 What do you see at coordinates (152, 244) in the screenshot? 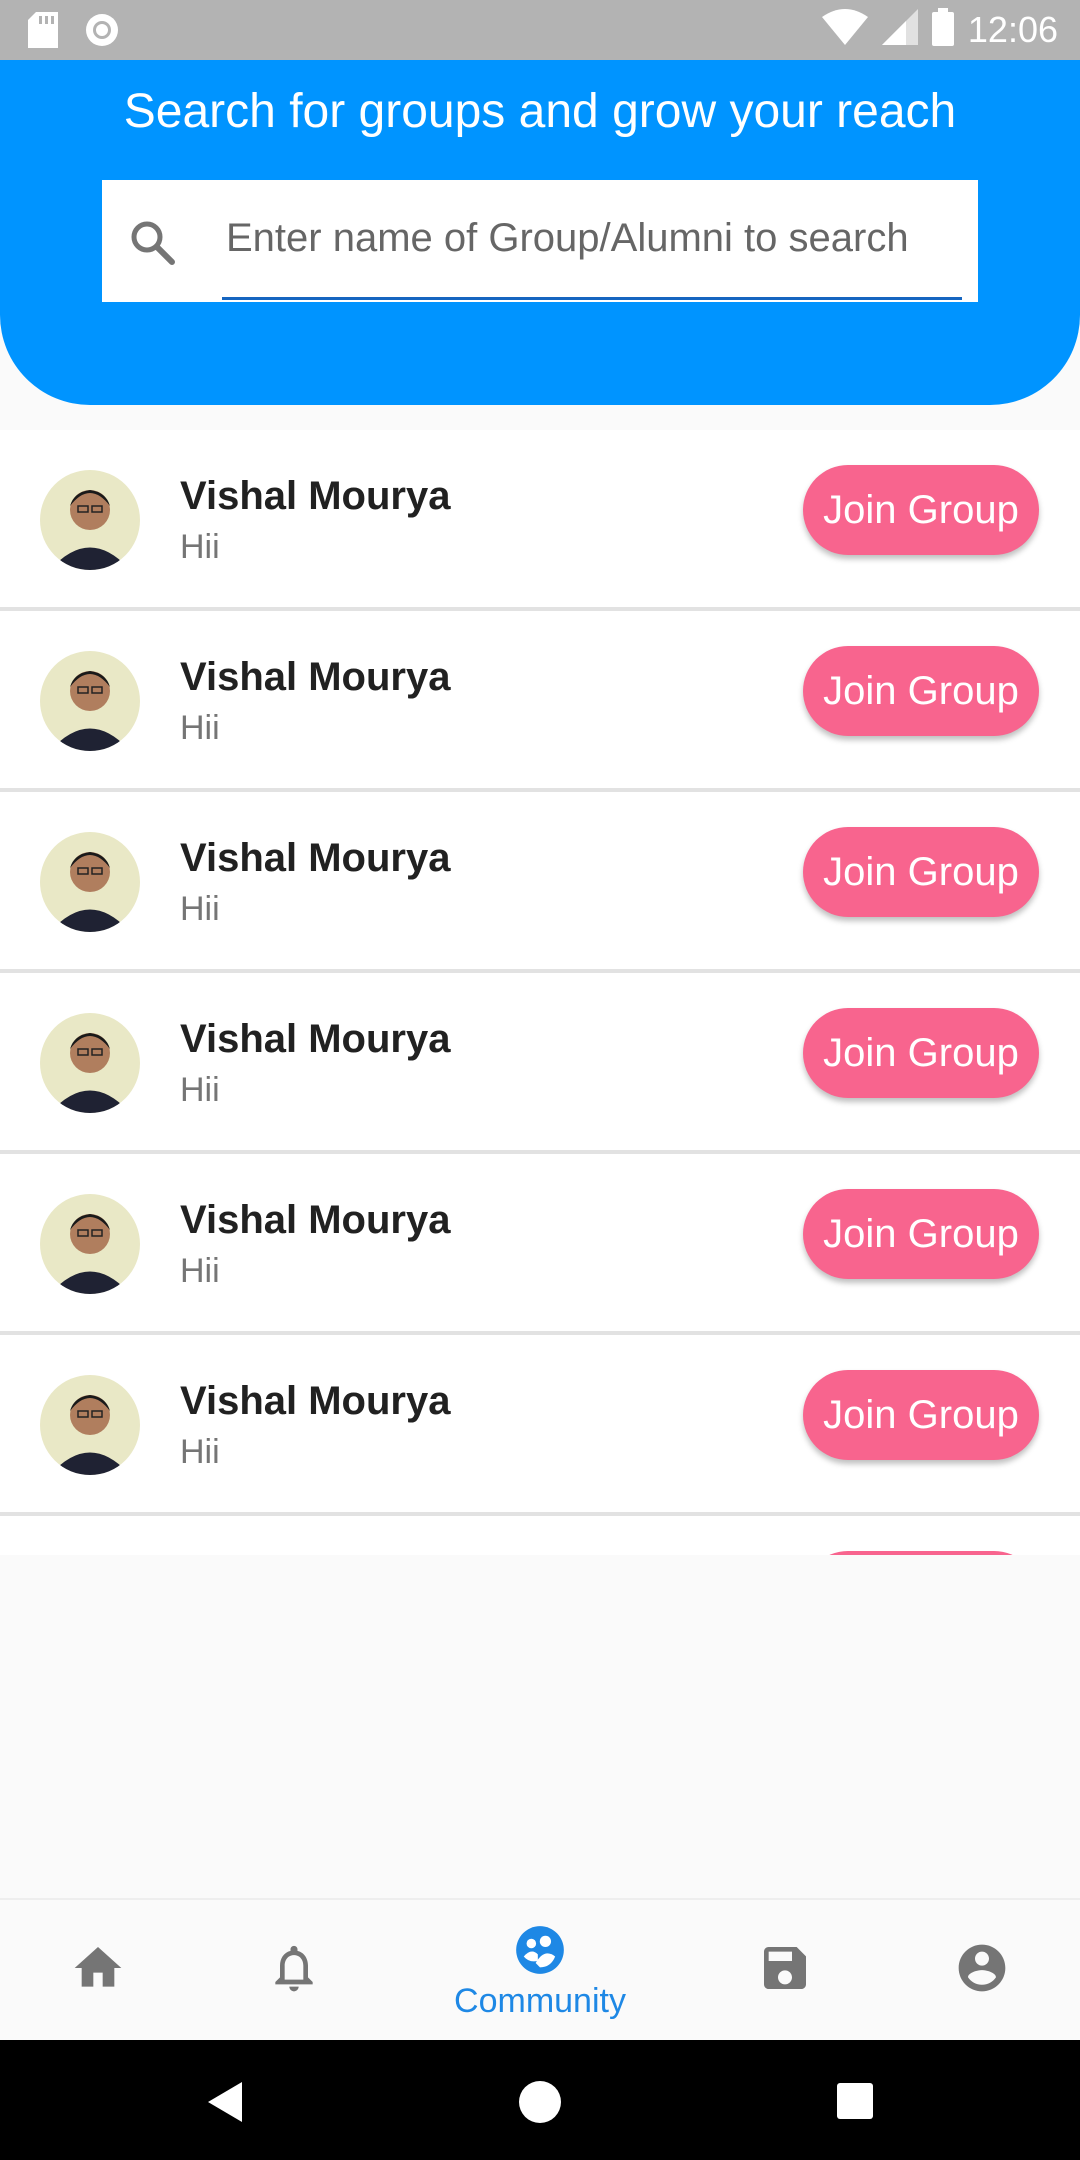
I see `search-icon` at bounding box center [152, 244].